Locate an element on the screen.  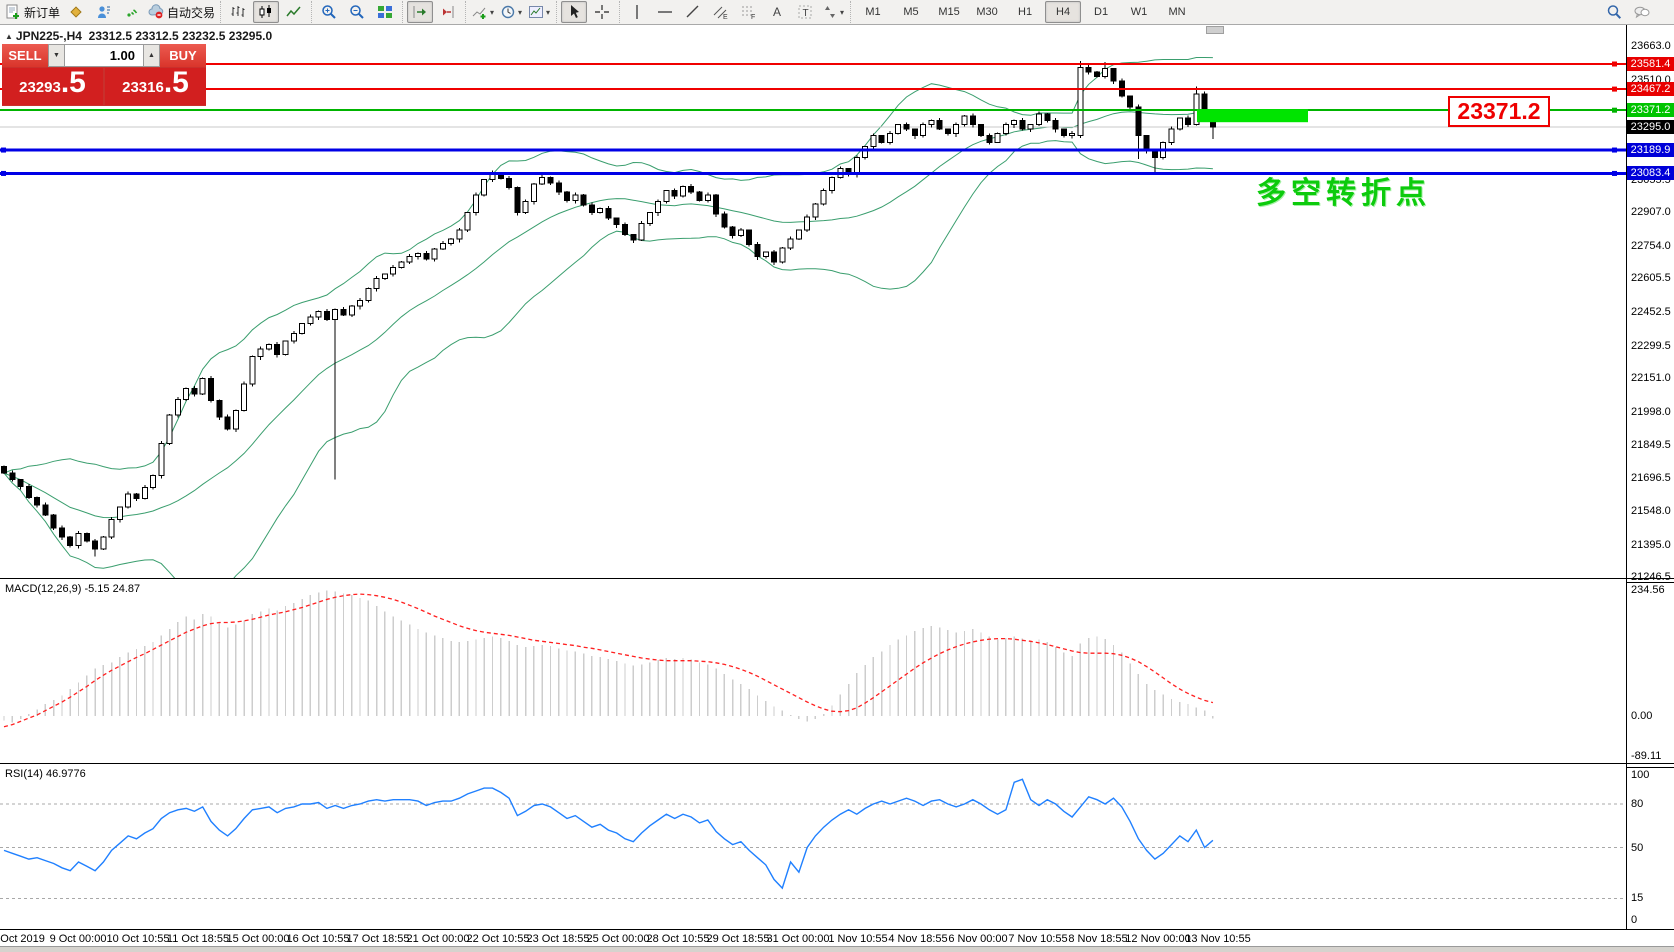
arrows-button: ▾ is located at coordinates (833, 12).